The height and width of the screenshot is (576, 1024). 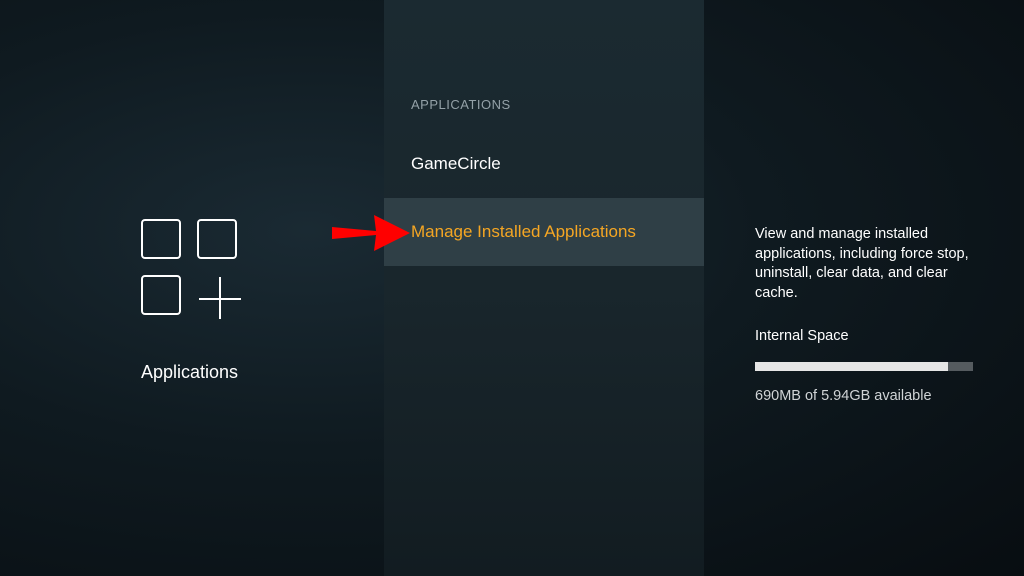 I want to click on red-arrow-icon, so click(x=371, y=233).